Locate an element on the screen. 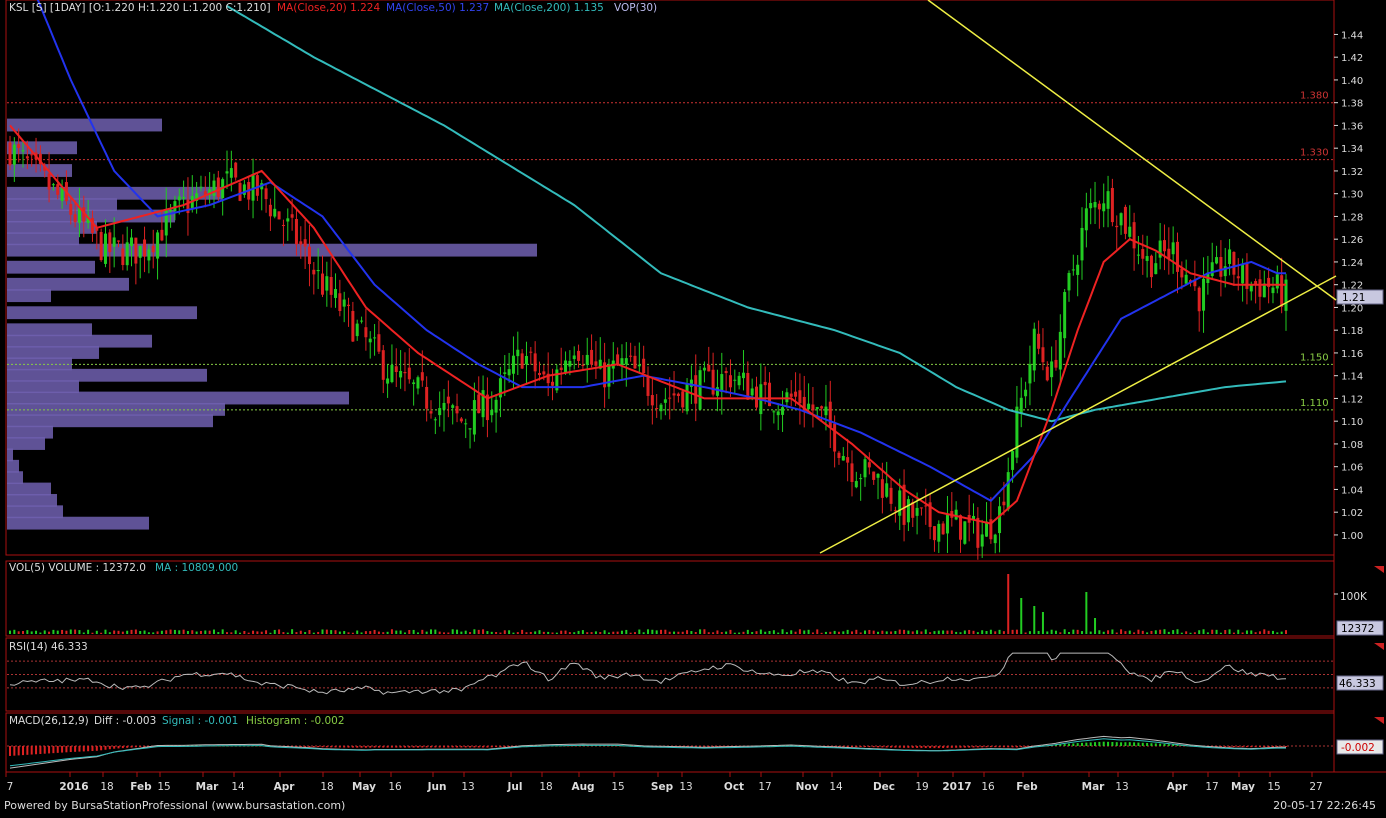 The width and height of the screenshot is (1386, 818). macd-scroll-icon is located at coordinates (1379, 720).